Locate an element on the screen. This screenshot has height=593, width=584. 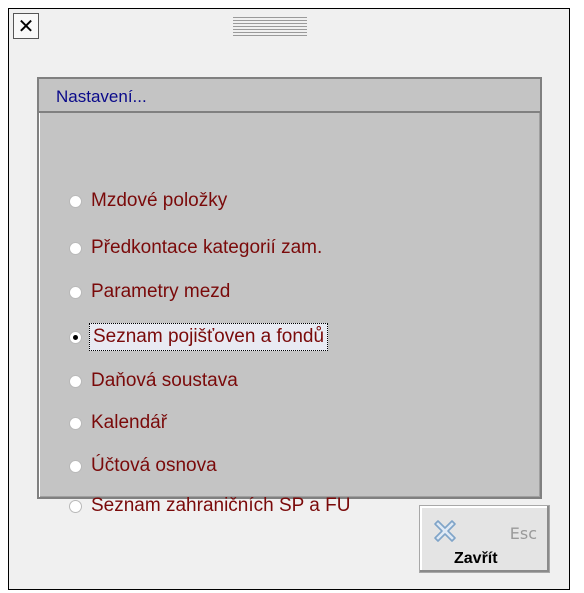
option-mzdove-polozky: Mzdové položky is located at coordinates (149, 201).